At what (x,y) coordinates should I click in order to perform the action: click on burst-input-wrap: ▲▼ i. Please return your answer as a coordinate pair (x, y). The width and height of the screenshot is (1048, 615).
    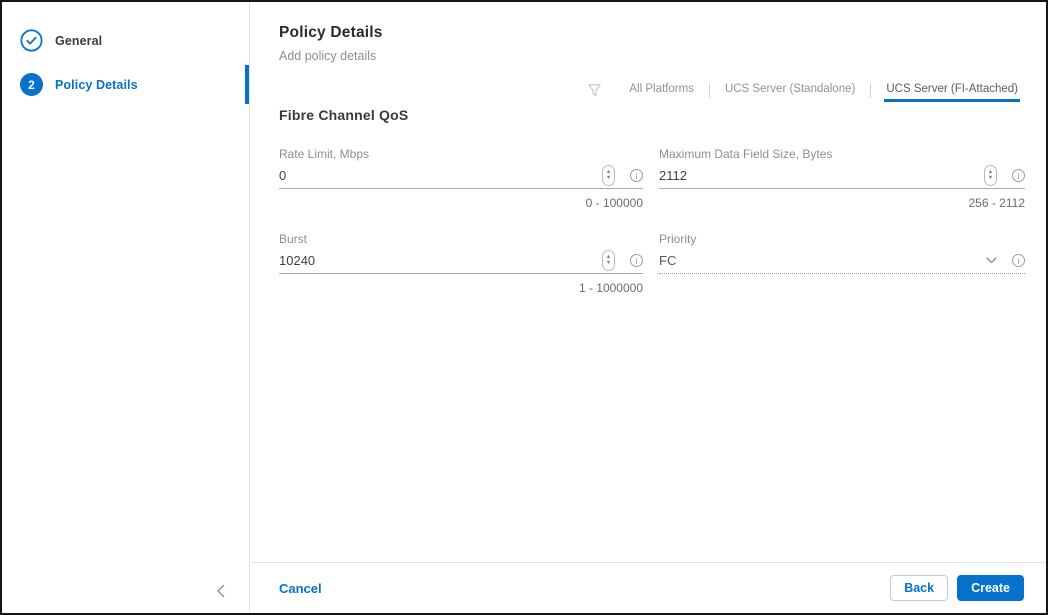
    Looking at the image, I should click on (461, 262).